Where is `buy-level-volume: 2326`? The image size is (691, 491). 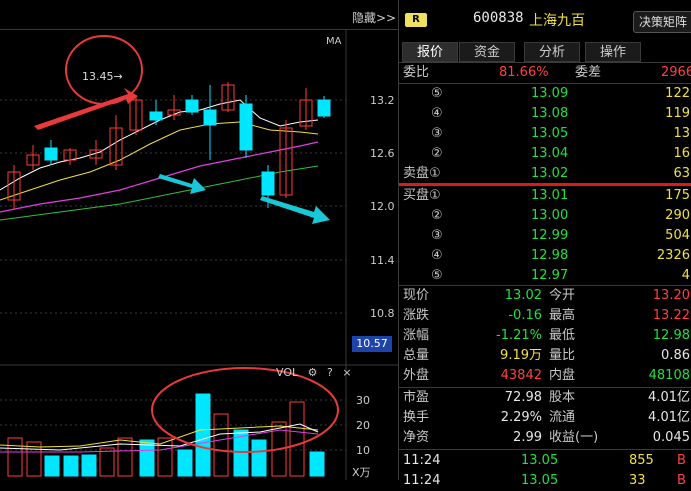
buy-level-volume: 2326 is located at coordinates (673, 255).